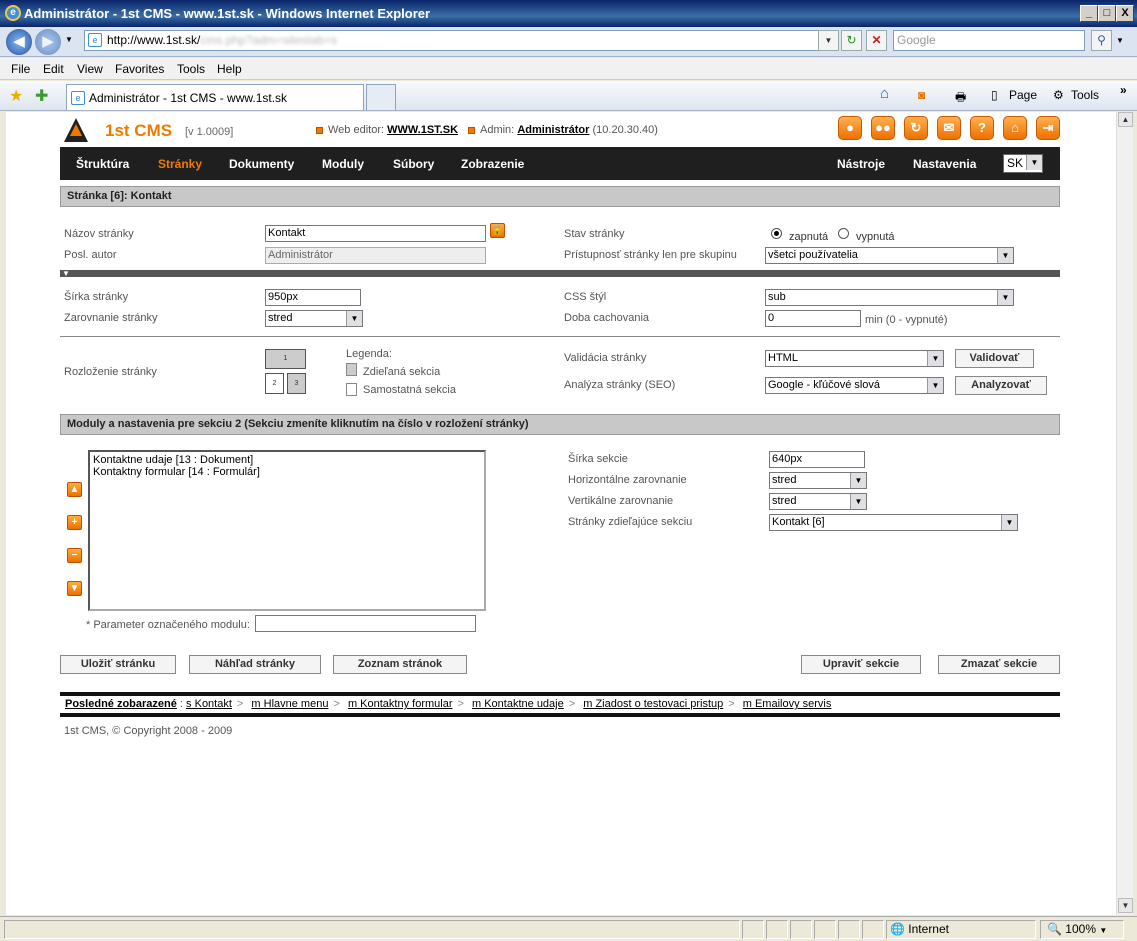 Image resolution: width=1137 pixels, height=941 pixels. Describe the element at coordinates (19, 42) in the screenshot. I see `back-button: ◀` at that location.